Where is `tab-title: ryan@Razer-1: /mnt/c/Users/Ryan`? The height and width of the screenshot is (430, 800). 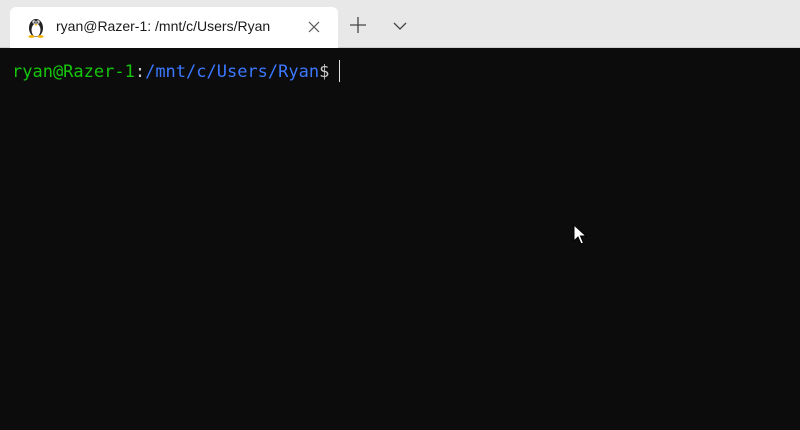
tab-title: ryan@Razer-1: /mnt/c/Users/Ryan is located at coordinates (163, 26).